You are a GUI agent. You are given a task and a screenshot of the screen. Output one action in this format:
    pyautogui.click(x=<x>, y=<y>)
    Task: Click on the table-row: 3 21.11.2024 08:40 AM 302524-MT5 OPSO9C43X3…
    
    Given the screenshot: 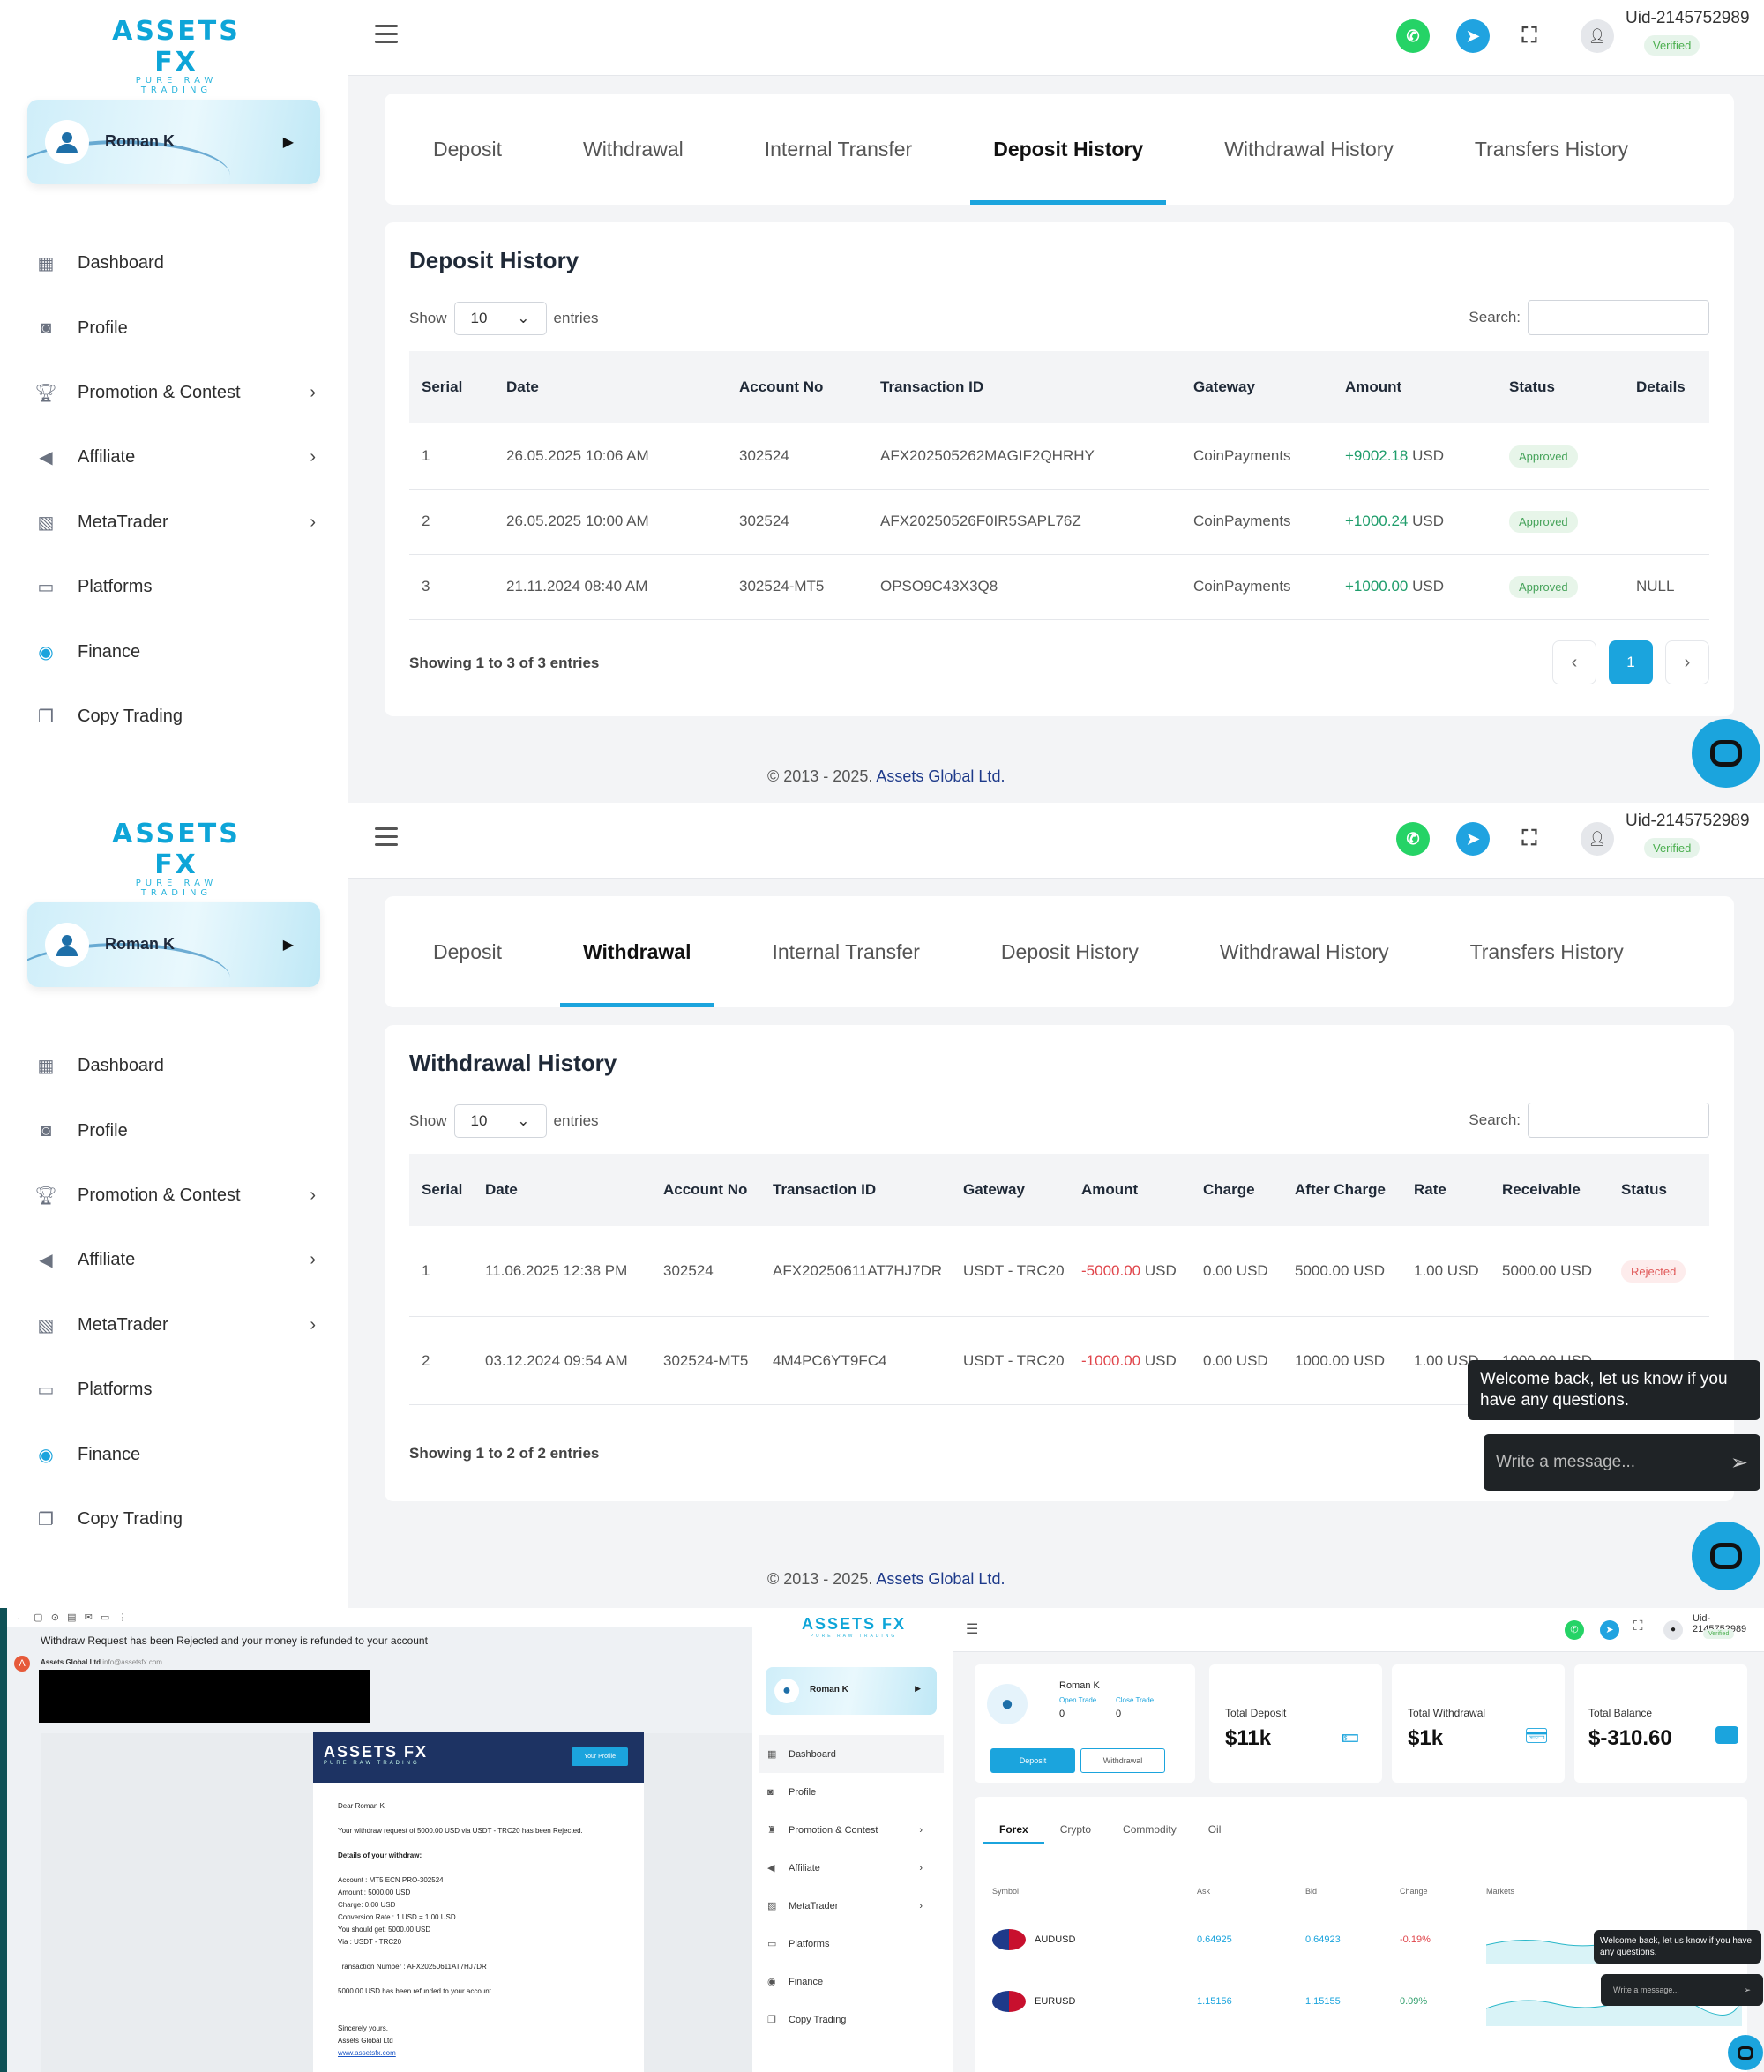 What is the action you would take?
    pyautogui.click(x=1059, y=587)
    